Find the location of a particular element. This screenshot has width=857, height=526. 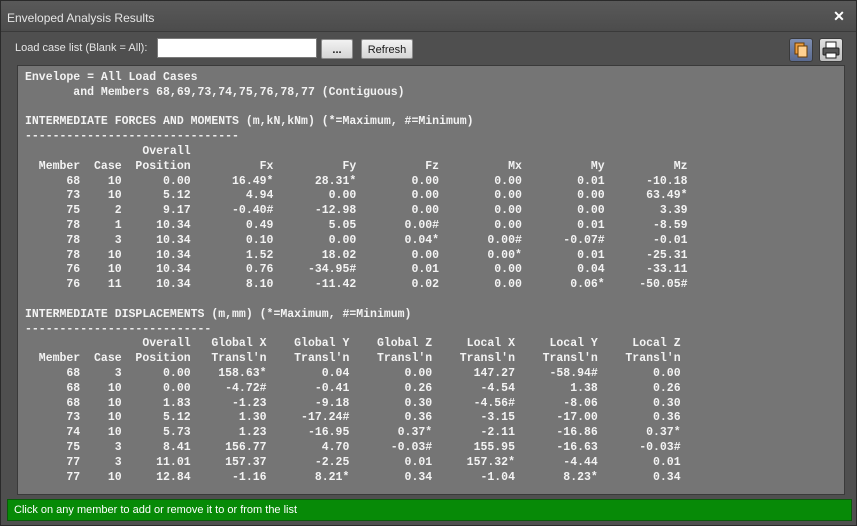

window-title: Enveloped Analysis Results is located at coordinates (81, 18).